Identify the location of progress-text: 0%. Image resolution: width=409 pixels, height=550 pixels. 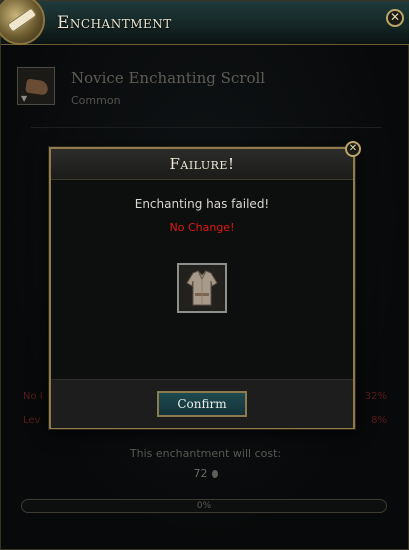
(204, 506).